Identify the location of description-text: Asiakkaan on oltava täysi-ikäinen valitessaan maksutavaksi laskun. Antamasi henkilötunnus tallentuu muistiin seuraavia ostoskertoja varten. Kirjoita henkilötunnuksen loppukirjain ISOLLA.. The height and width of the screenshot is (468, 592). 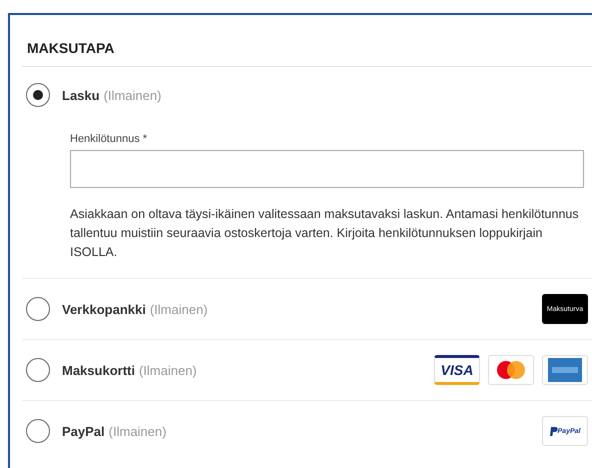
(325, 233).